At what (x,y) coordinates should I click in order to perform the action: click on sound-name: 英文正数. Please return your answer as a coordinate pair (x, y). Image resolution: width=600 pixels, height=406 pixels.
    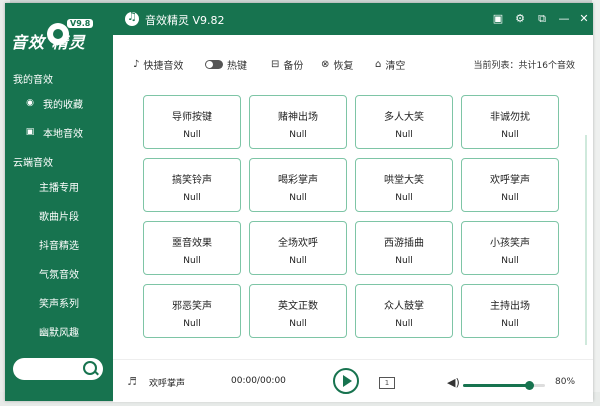
    Looking at the image, I should click on (298, 306).